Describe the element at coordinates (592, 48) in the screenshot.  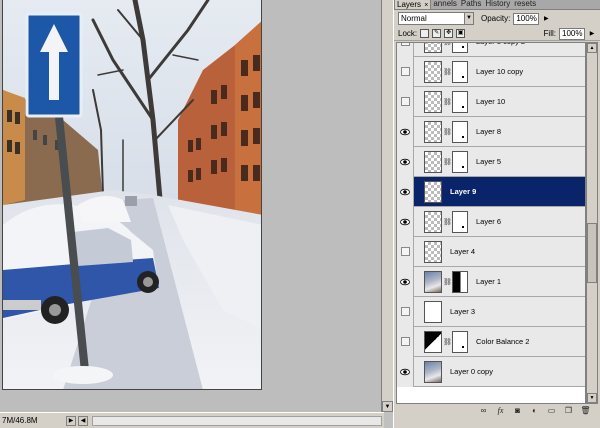
I see `scroll-up-arrow-icon: ▲` at that location.